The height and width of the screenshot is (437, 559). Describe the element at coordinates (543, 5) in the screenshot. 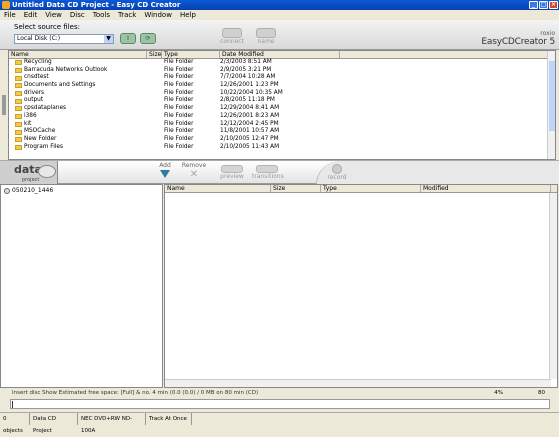

I see `maximize-button: □` at that location.